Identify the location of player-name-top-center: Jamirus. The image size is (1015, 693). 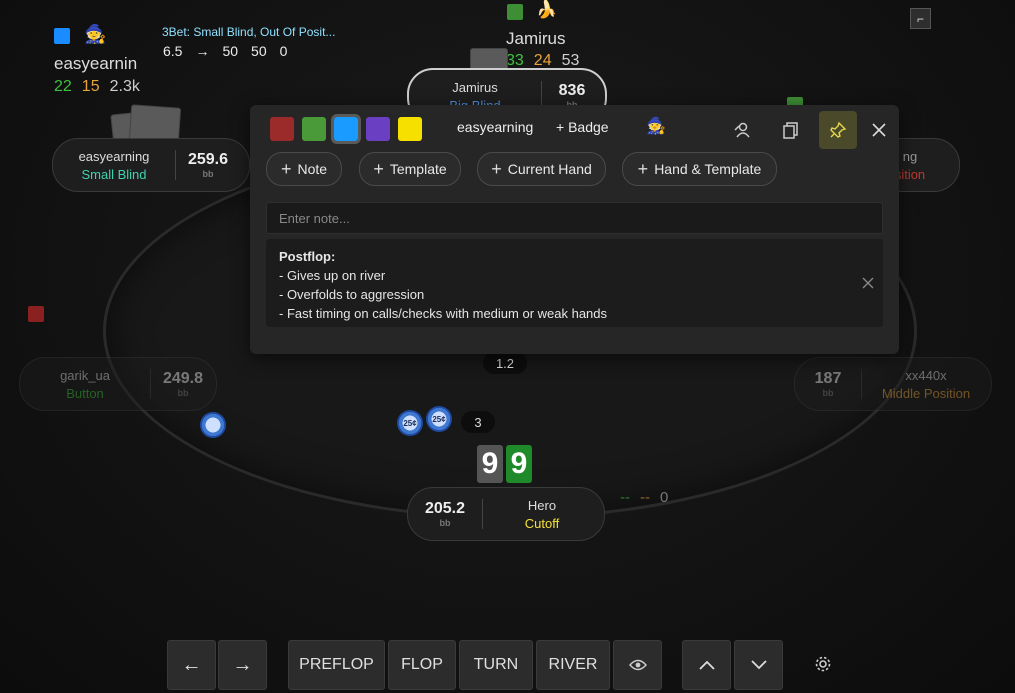
(536, 38).